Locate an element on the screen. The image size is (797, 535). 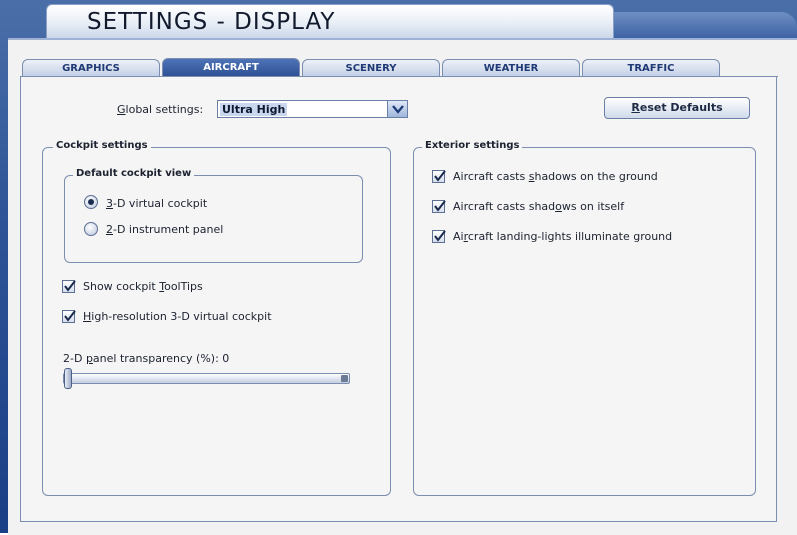
checkbox-shadows-on-itself is located at coordinates (439, 206).